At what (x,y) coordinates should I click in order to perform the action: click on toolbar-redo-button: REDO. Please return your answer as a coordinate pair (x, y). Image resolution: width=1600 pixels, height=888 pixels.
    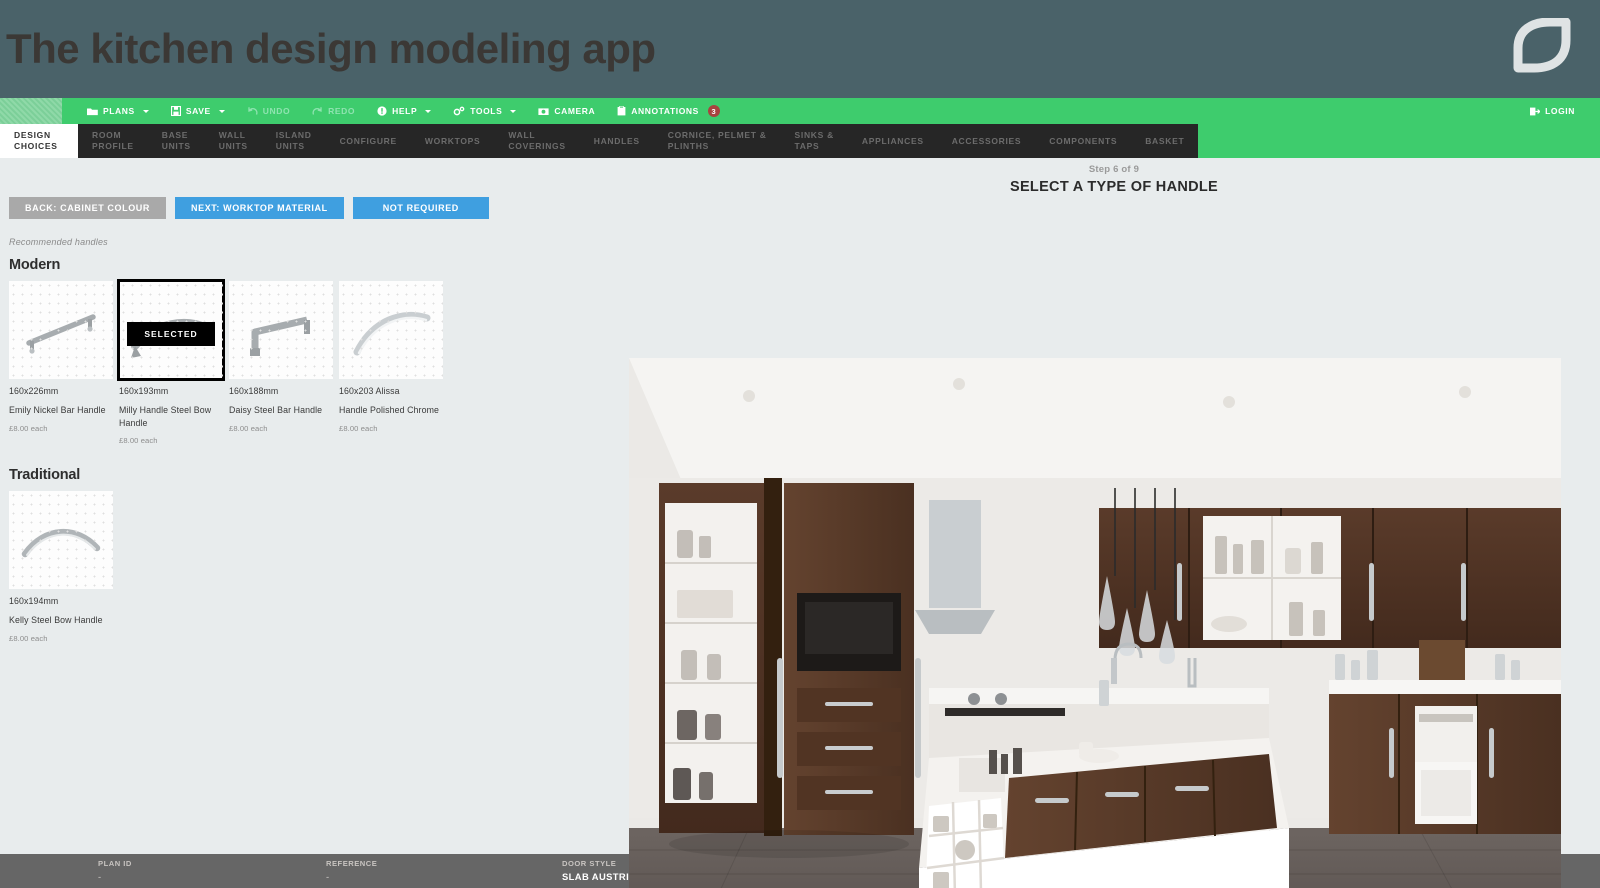
    Looking at the image, I should click on (333, 111).